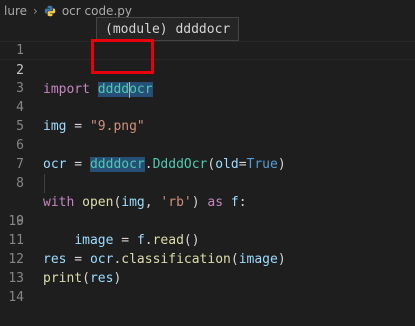 This screenshot has width=415, height=326. I want to click on breadcrumb-file: ocr code.py, so click(97, 11).